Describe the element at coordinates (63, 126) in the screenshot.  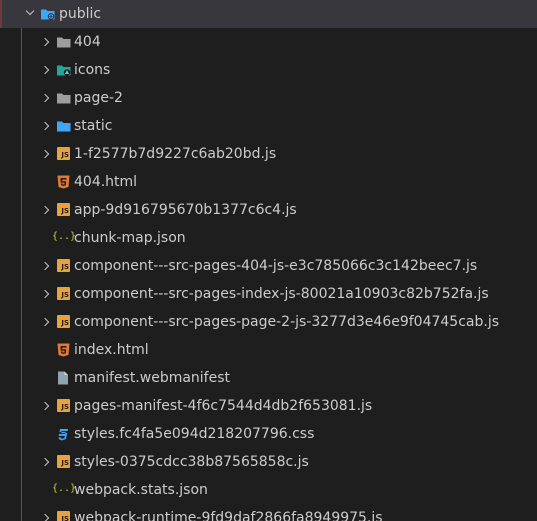
I see `folder-static-icon` at that location.